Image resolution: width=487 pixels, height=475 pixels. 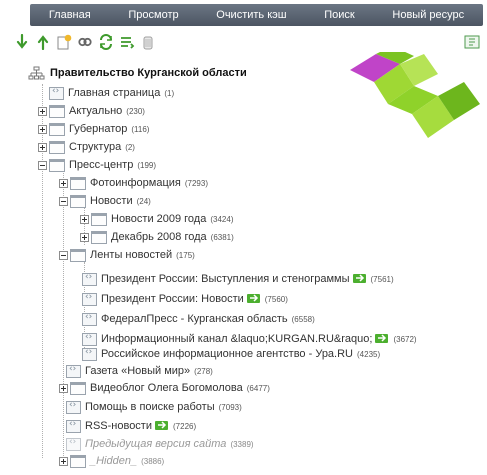 What do you see at coordinates (140, 129) in the screenshot?
I see `tree-node-count: (116)` at bounding box center [140, 129].